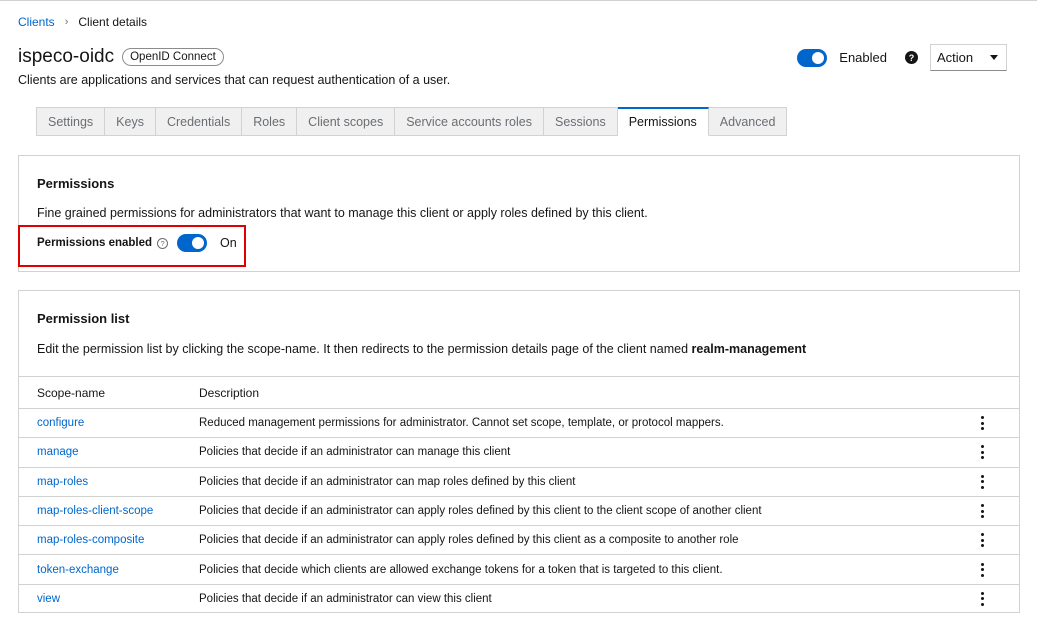 The image size is (1037, 634). What do you see at coordinates (121, 57) in the screenshot?
I see `title-row: ispeco-oidc OpenID Connect` at bounding box center [121, 57].